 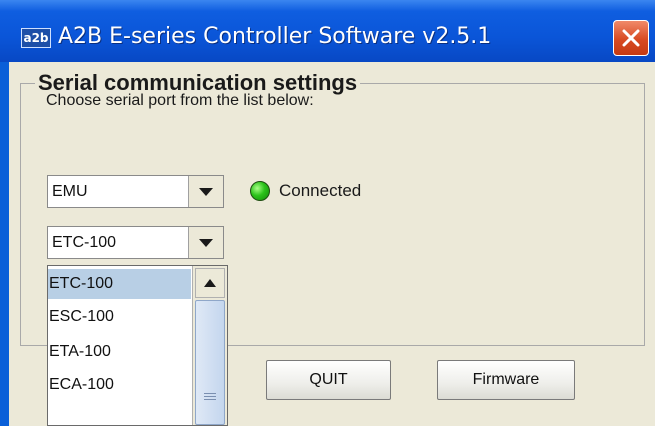 I want to click on chevron-up-icon, so click(x=210, y=283).